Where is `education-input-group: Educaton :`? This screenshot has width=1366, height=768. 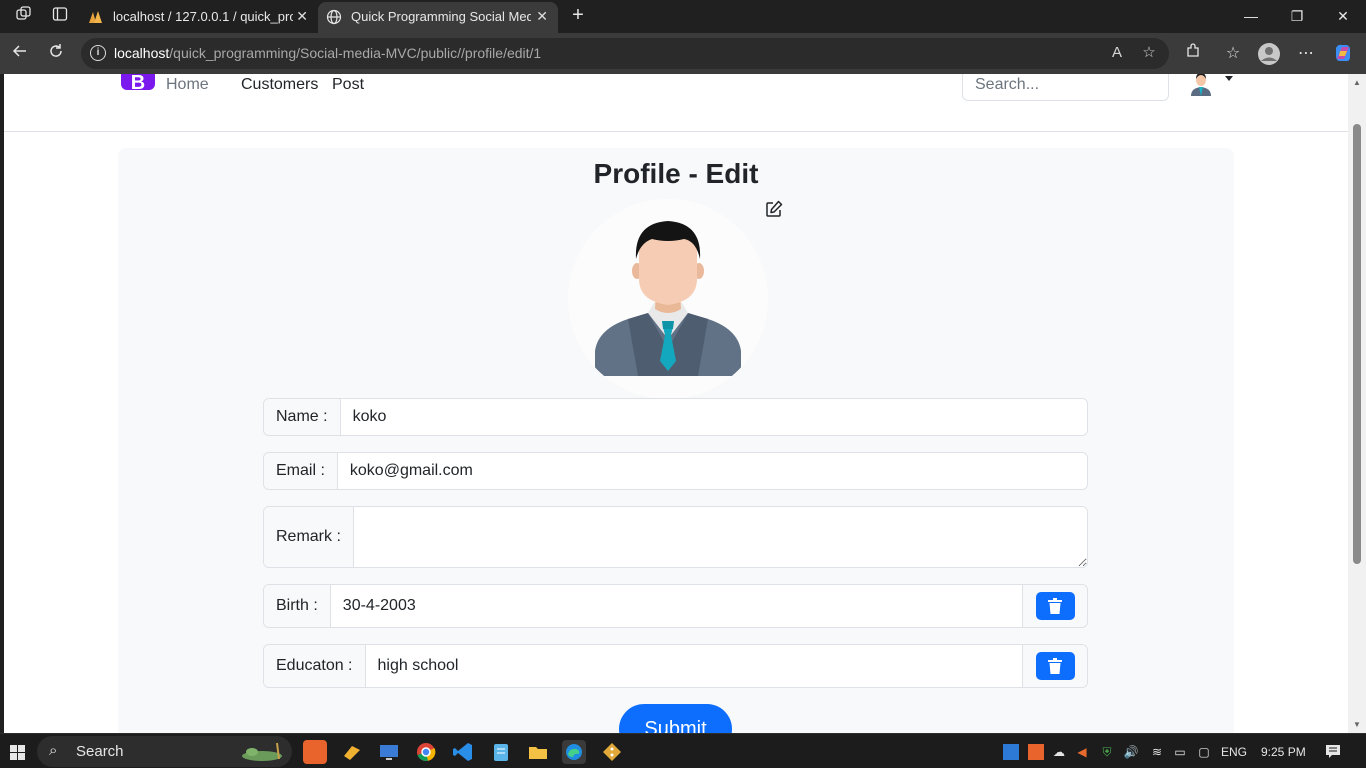
education-input-group: Educaton : is located at coordinates (675, 666).